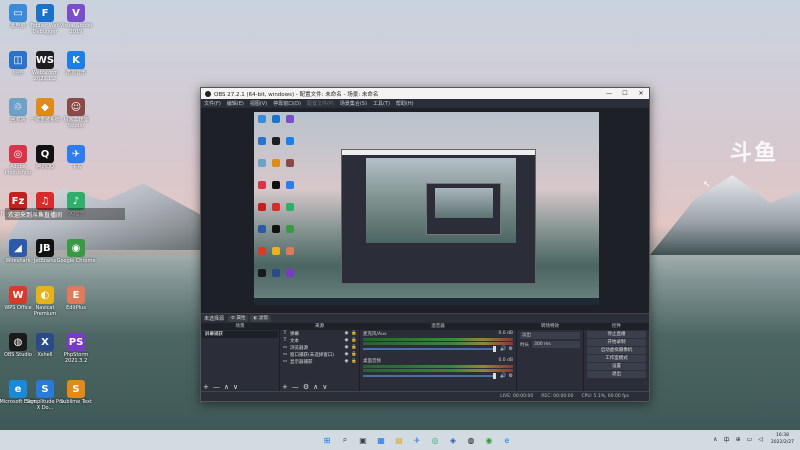 Image resolution: width=800 pixels, height=450 pixels. What do you see at coordinates (381, 103) in the screenshot?
I see `menu-item: 工具(T)` at bounding box center [381, 103].